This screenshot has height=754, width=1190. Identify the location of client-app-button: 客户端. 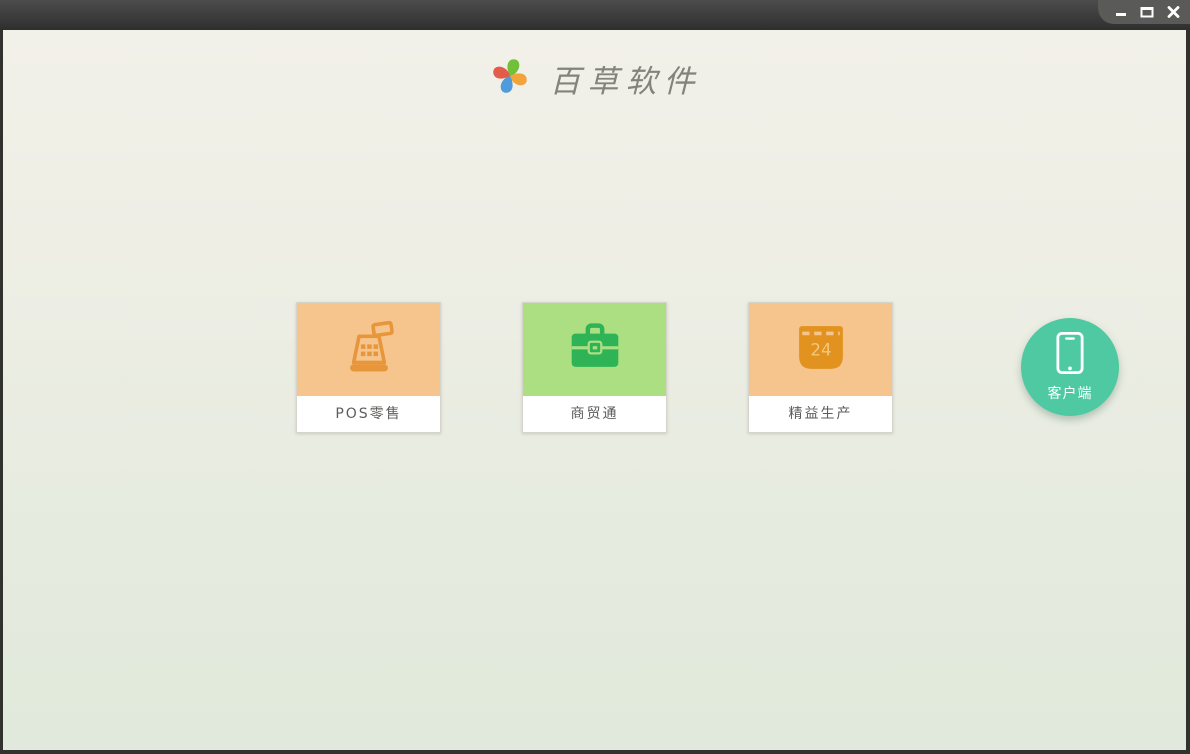
(1070, 367).